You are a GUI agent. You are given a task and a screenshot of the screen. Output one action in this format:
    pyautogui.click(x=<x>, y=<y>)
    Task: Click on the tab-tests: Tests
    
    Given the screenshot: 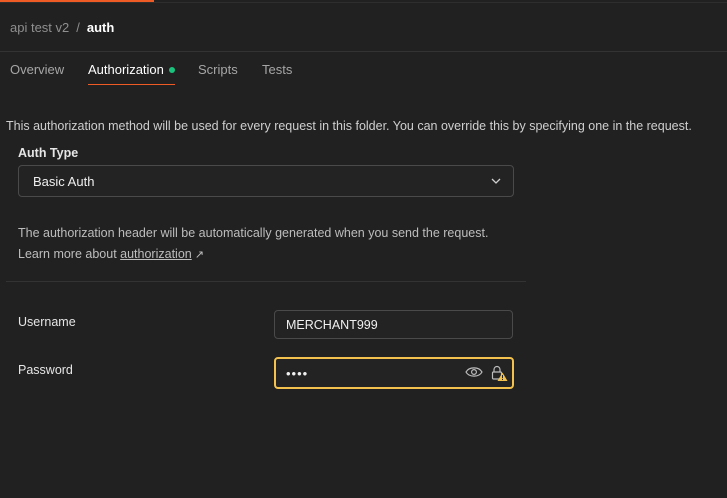 What is the action you would take?
    pyautogui.click(x=277, y=74)
    